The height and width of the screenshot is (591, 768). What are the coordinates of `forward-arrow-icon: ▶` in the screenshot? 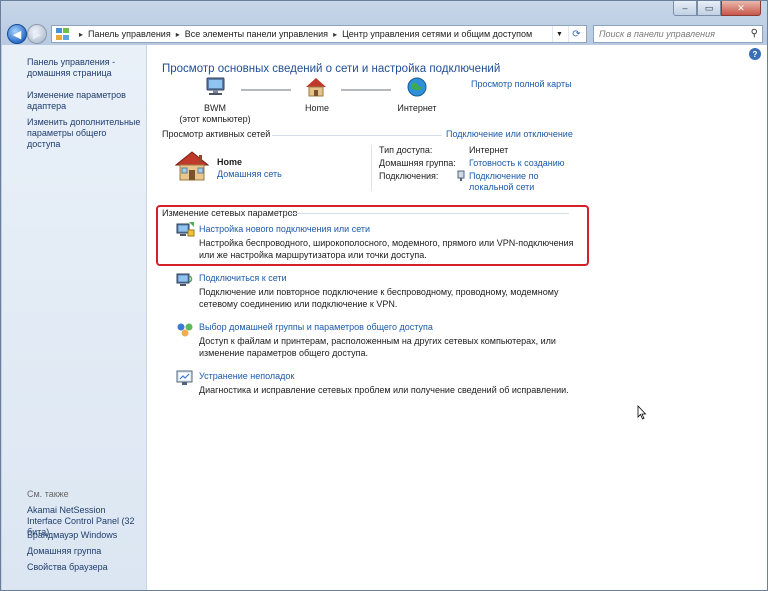 It's located at (37, 34).